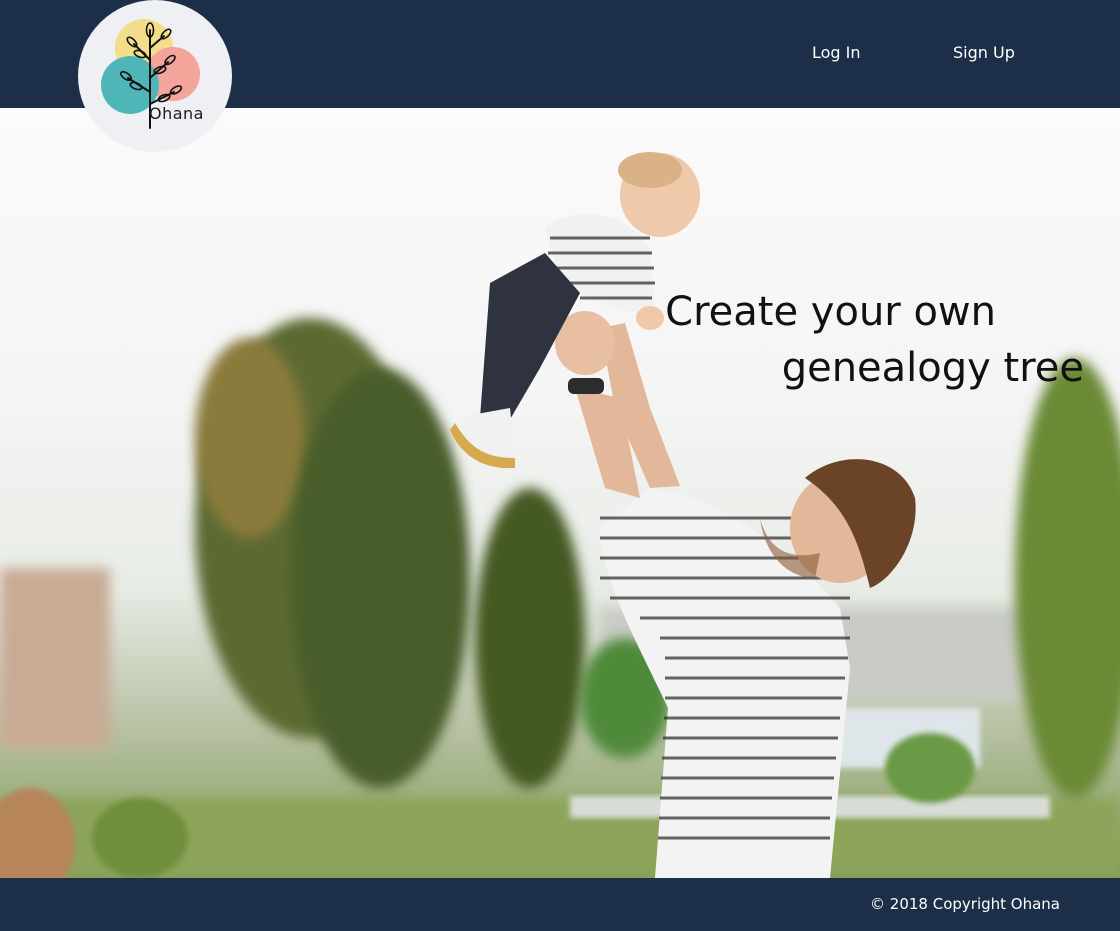 The width and height of the screenshot is (1120, 931). I want to click on headline-line-1: Create your own, so click(830, 312).